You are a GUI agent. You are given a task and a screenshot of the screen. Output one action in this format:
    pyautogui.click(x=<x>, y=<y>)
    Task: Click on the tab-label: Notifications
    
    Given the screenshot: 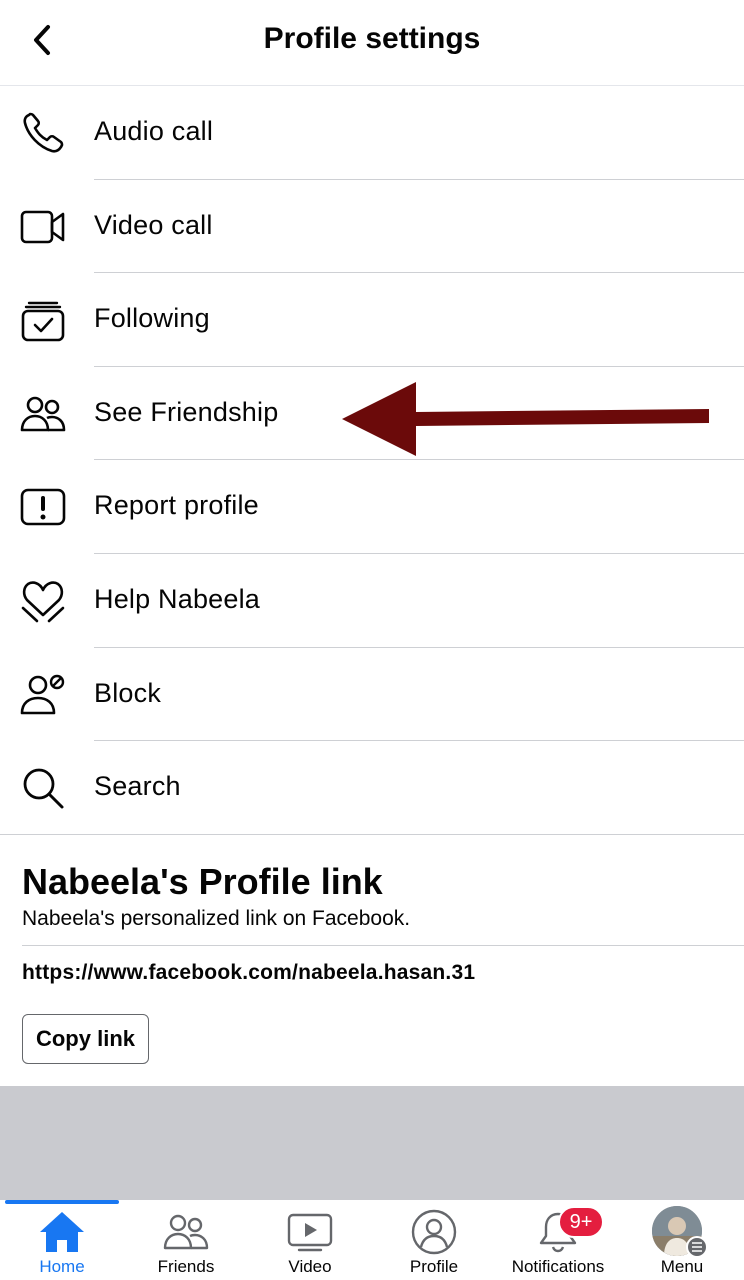 What is the action you would take?
    pyautogui.click(x=558, y=1266)
    